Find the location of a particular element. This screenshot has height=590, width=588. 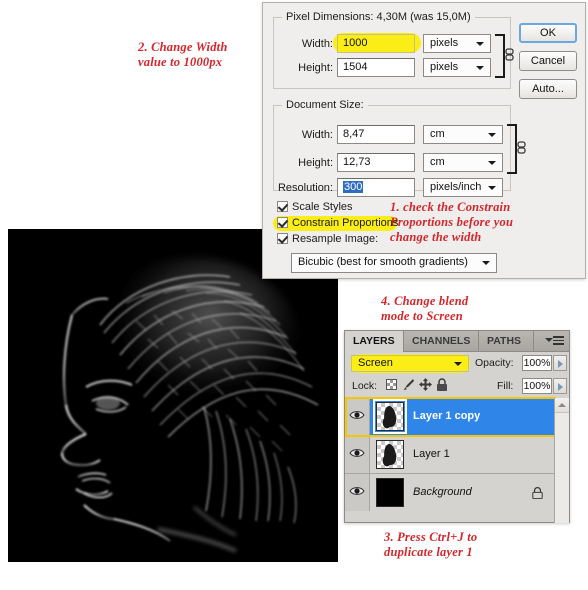

fill-value: 100% is located at coordinates (537, 386).